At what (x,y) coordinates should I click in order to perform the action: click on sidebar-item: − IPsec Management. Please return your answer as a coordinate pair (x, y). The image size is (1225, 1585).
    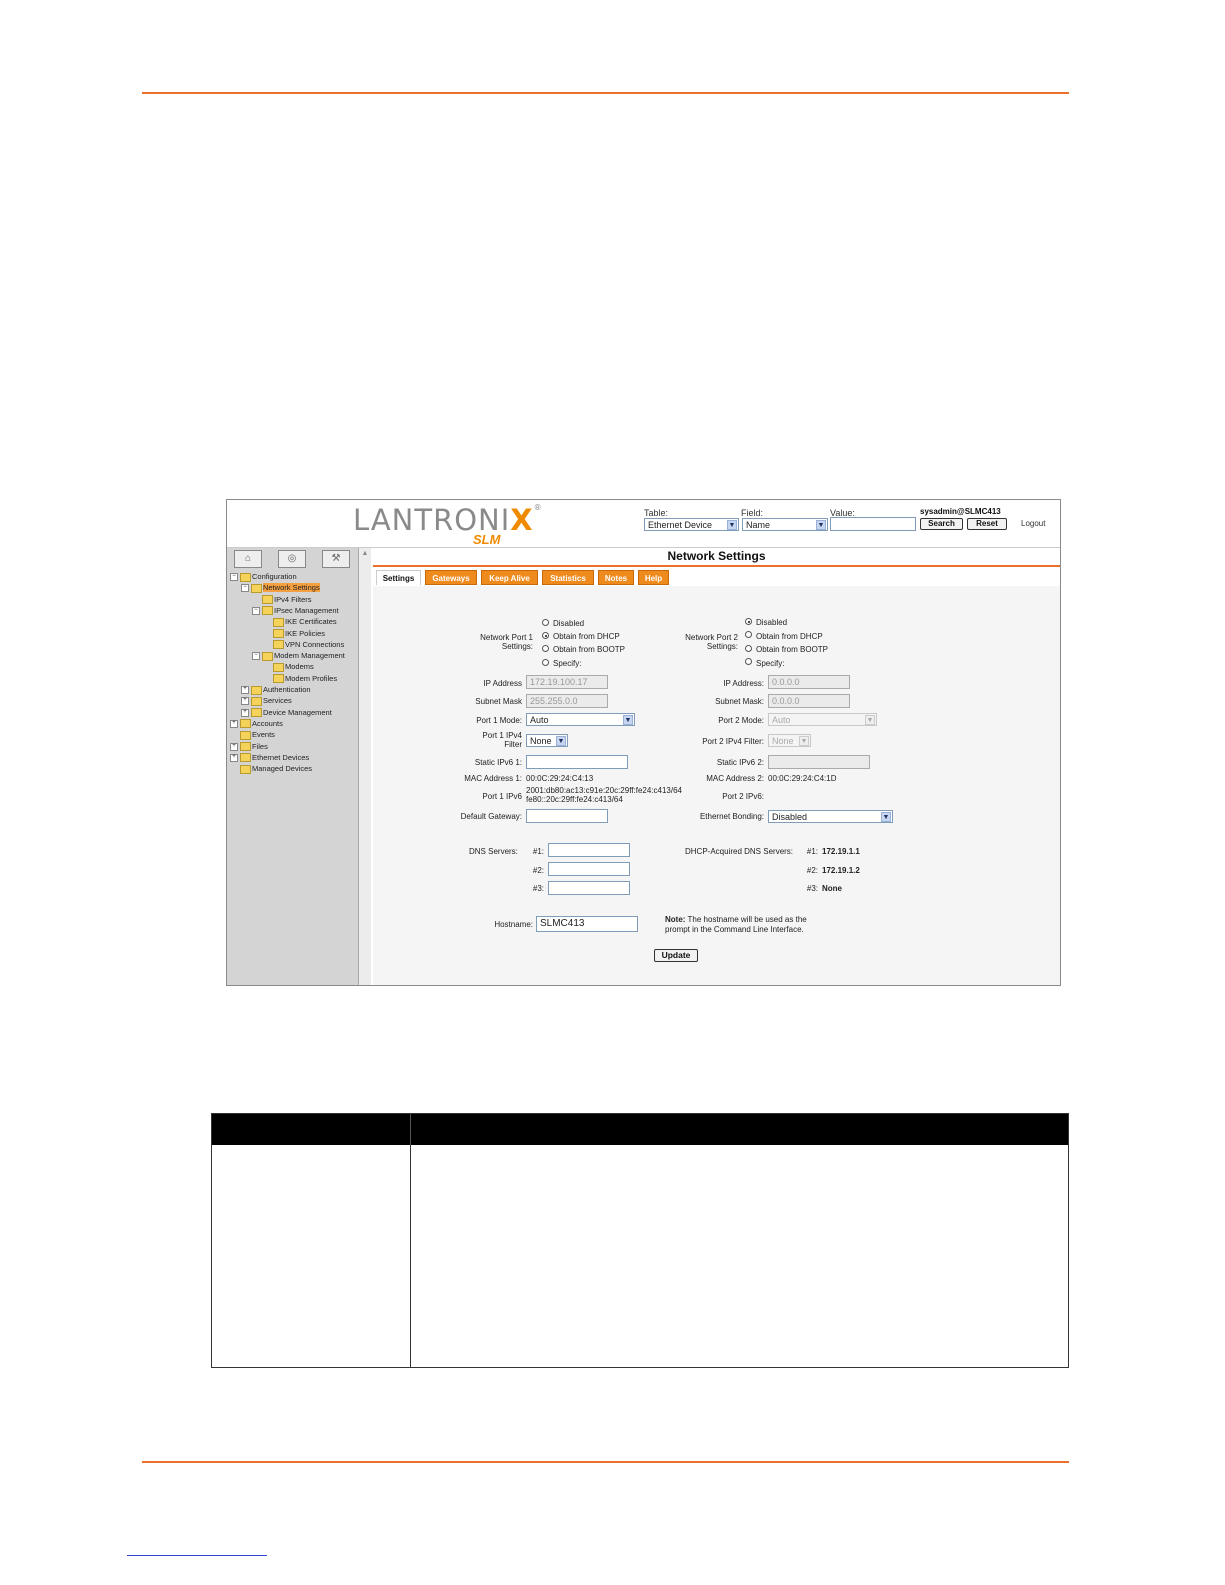
    Looking at the image, I should click on (295, 611).